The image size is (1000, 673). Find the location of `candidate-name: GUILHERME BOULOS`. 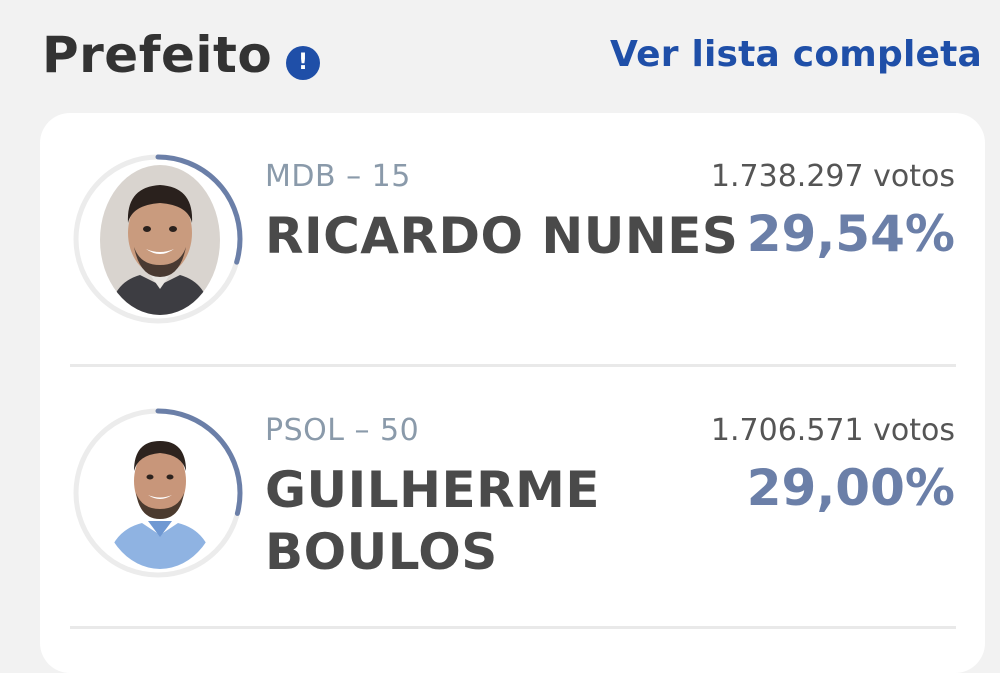

candidate-name: GUILHERME BOULOS is located at coordinates (433, 521).